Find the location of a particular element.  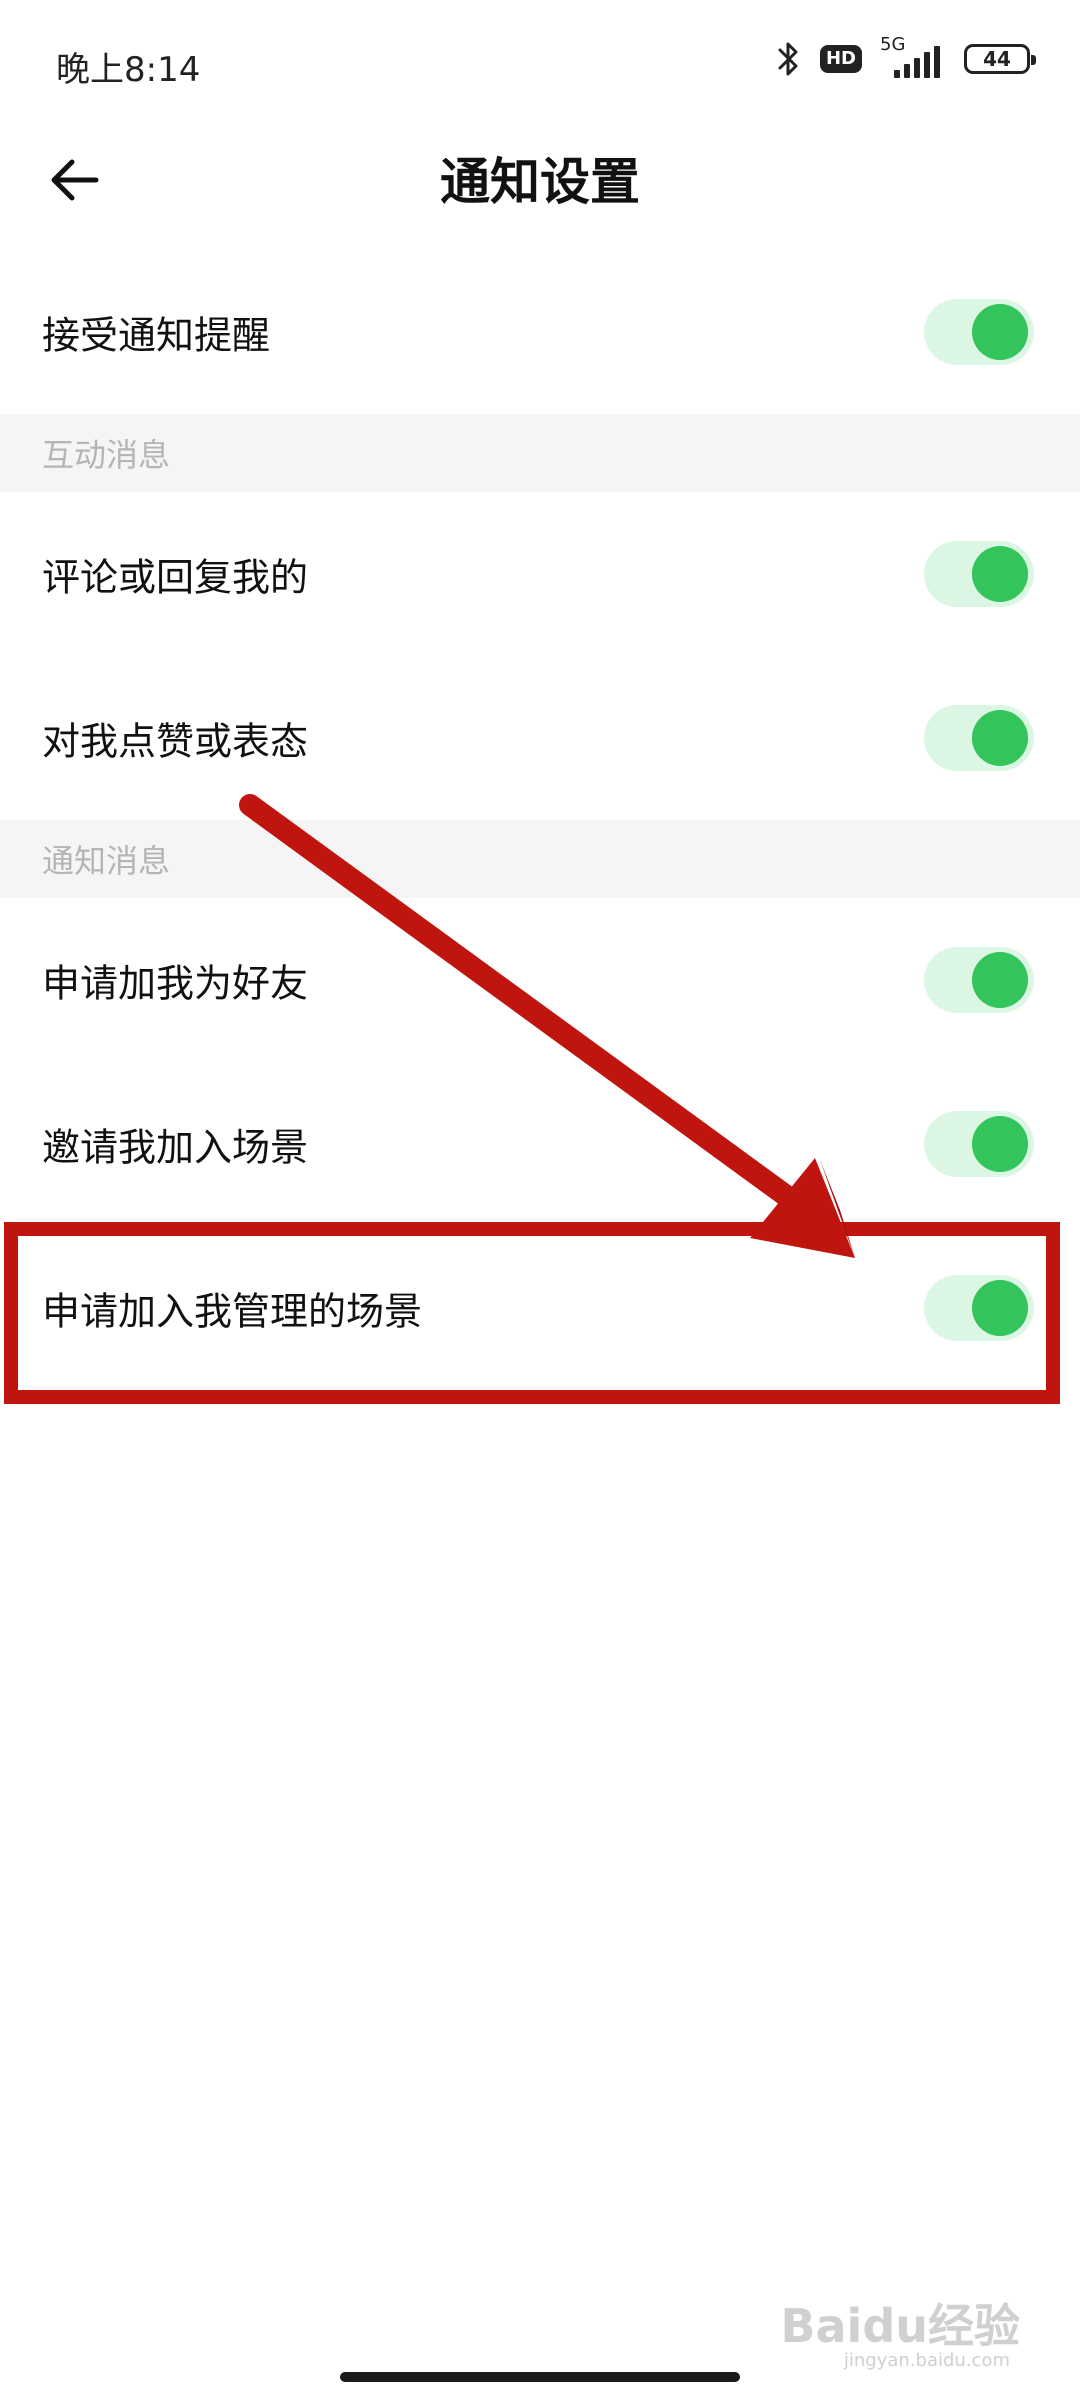

hd-icon: HD is located at coordinates (840, 59).